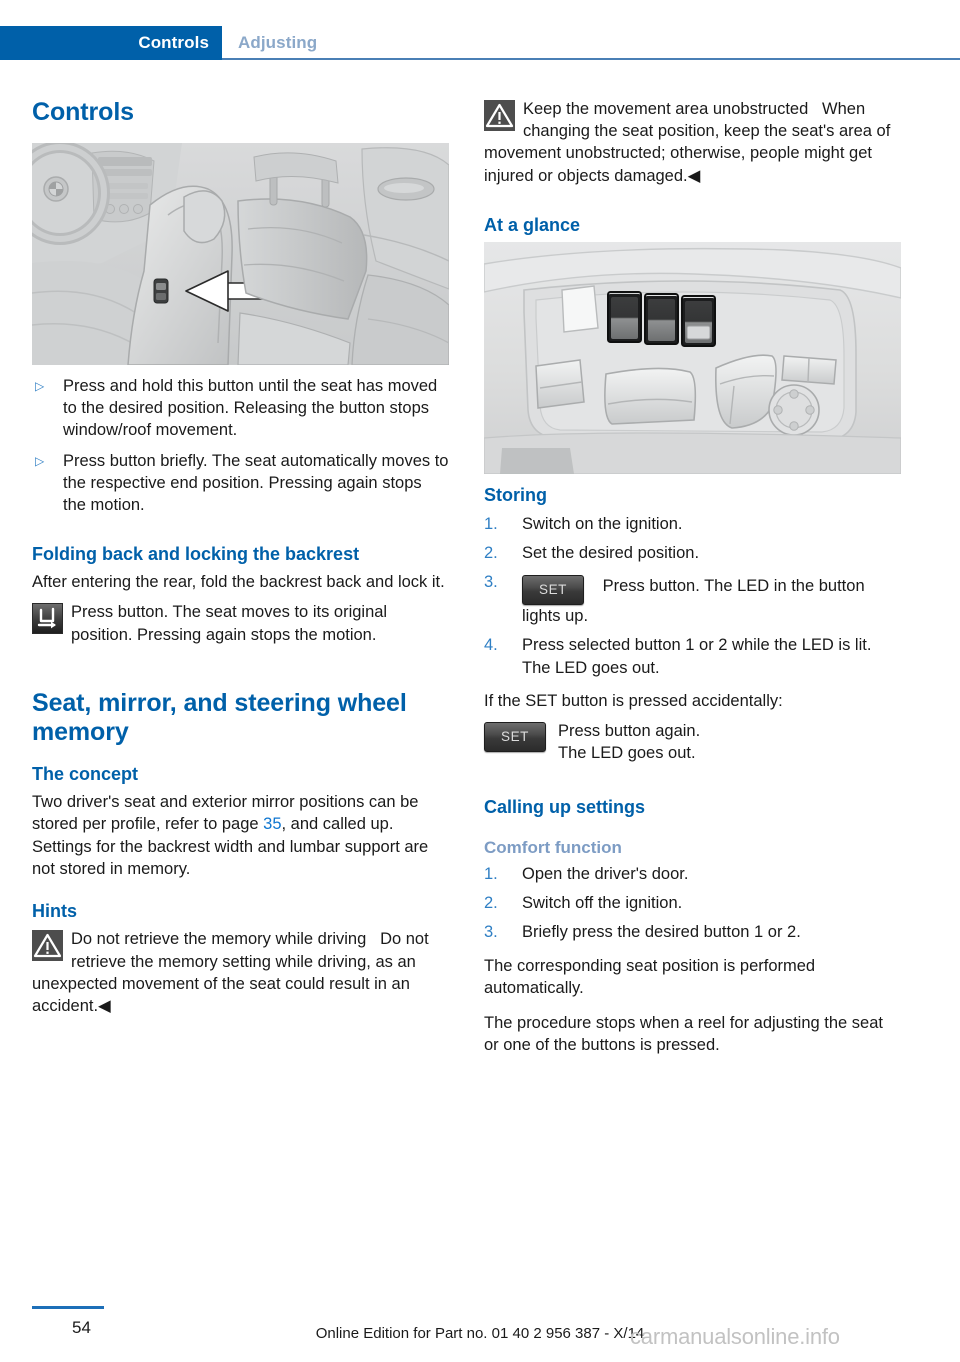 The width and height of the screenshot is (960, 1362). What do you see at coordinates (272, 824) in the screenshot?
I see `page-reference-link: 35` at bounding box center [272, 824].